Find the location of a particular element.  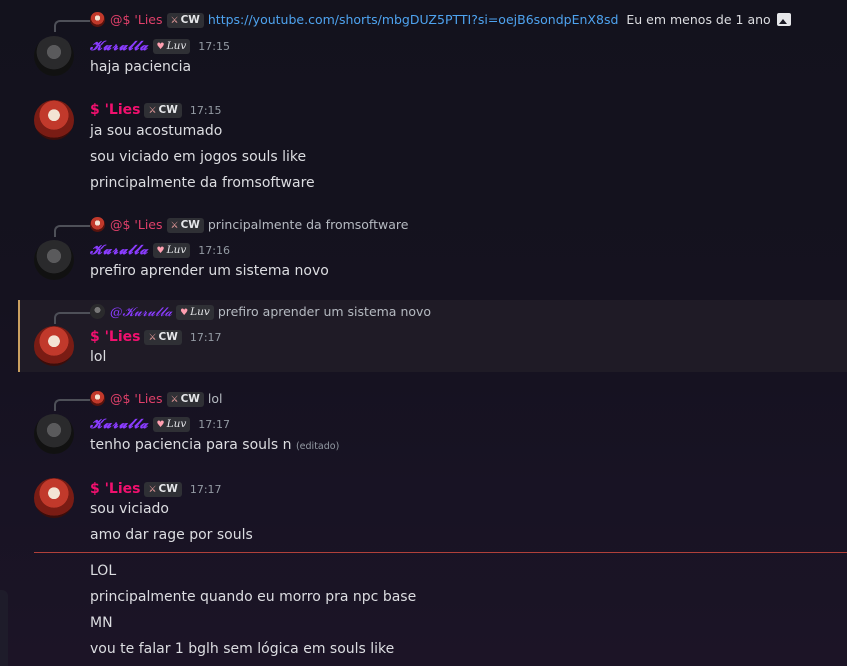

message-text: sou viciado is located at coordinates (129, 509).